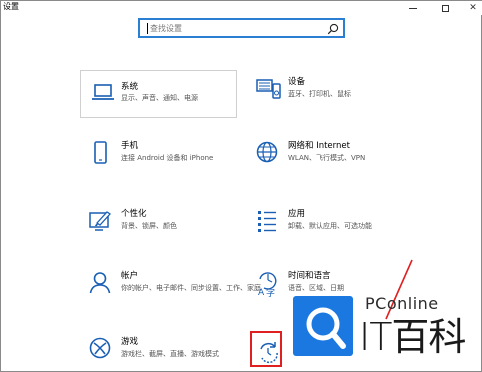 The width and height of the screenshot is (482, 372). Describe the element at coordinates (412, 337) in the screenshot. I see `watermark-brand-big: IT百科` at that location.